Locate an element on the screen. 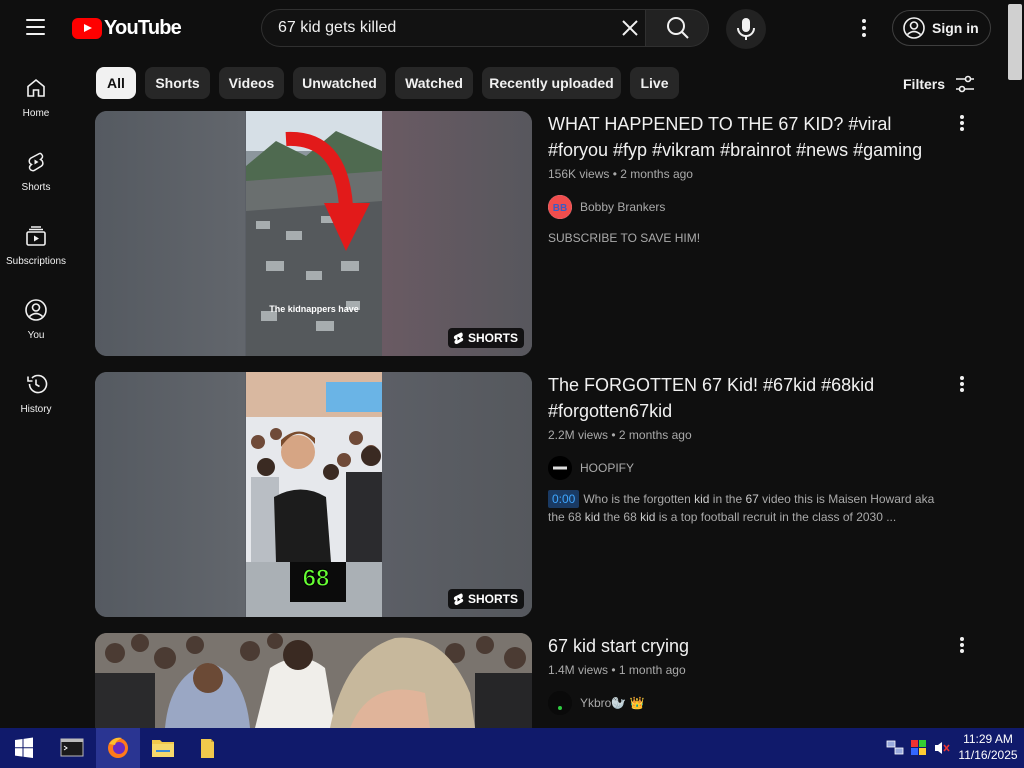 This screenshot has height=768, width=1024. guide-menu-button is located at coordinates (36, 28).